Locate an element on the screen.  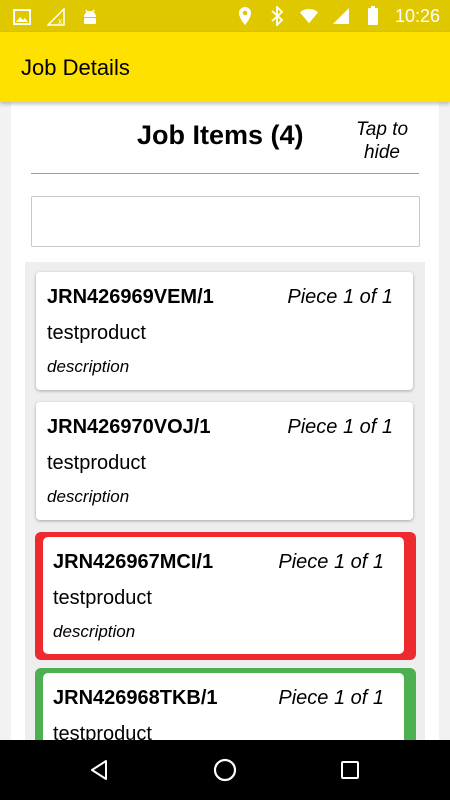
location-icon is located at coordinates (245, 16).